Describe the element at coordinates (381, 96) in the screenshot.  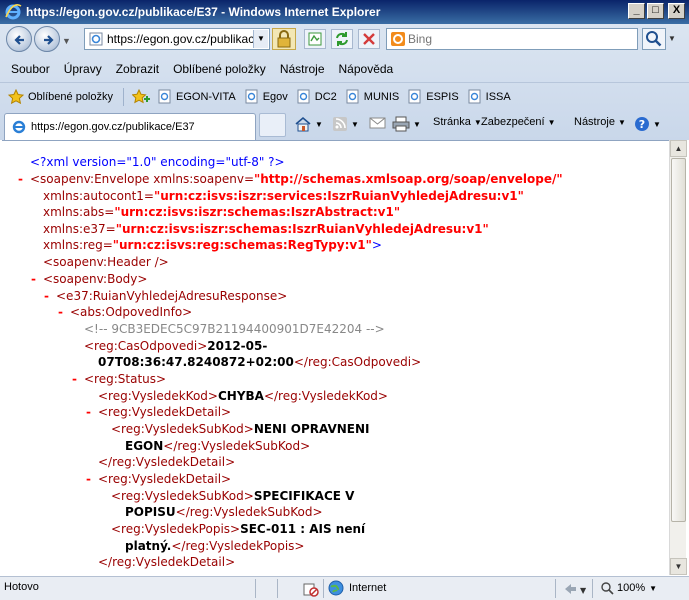
I see `favorite-label: MUNIS` at that location.